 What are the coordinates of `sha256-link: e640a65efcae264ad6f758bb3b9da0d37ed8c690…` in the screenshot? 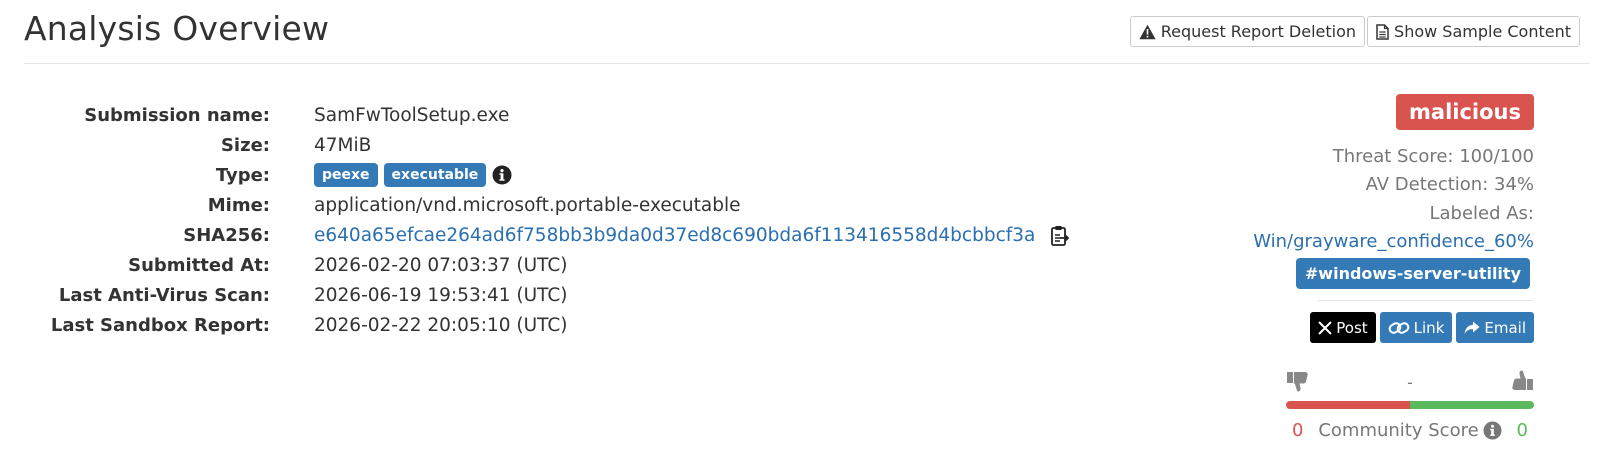 It's located at (674, 235).